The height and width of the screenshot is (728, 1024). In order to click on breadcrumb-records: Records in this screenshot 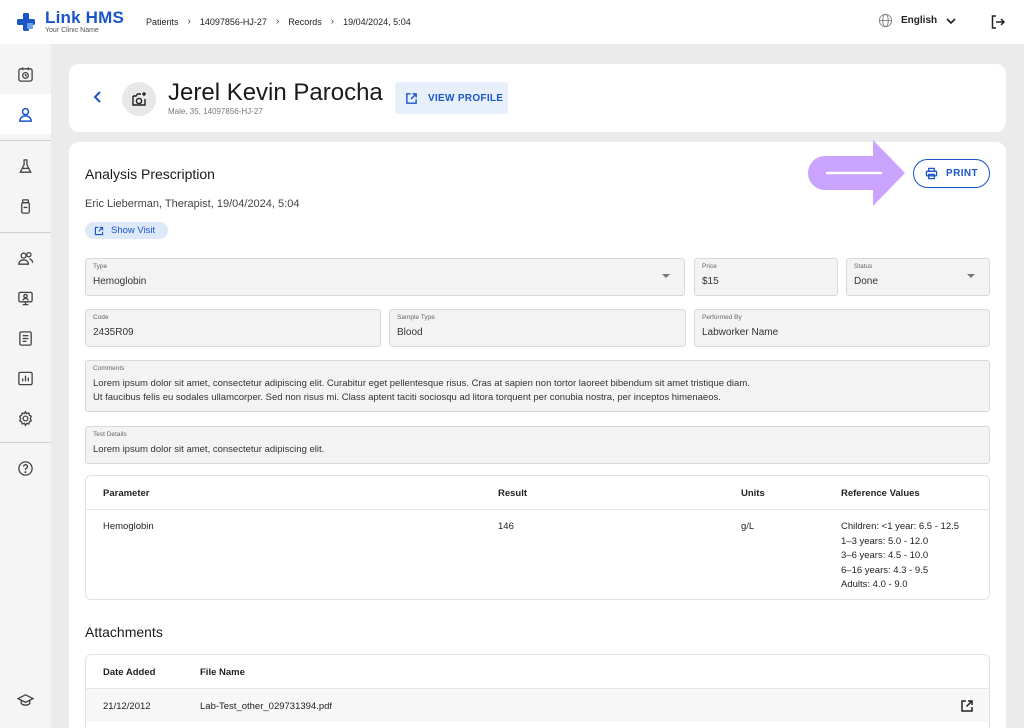, I will do `click(305, 22)`.